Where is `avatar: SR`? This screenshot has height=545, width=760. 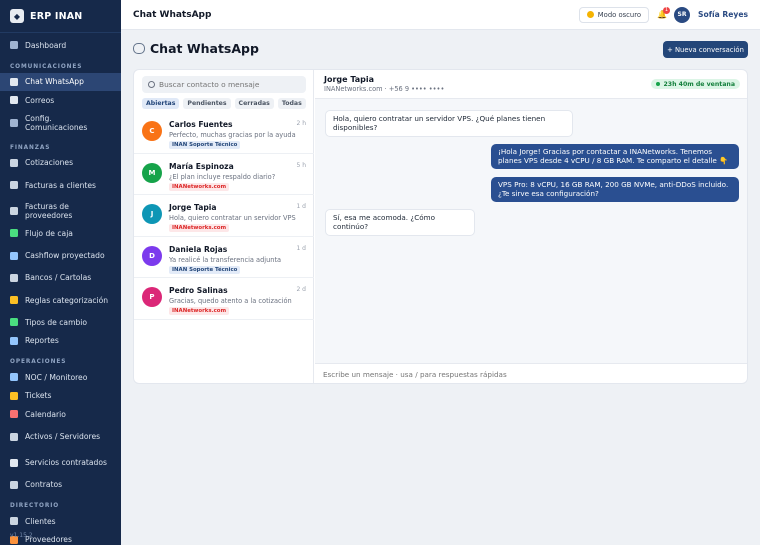
avatar: SR is located at coordinates (682, 14).